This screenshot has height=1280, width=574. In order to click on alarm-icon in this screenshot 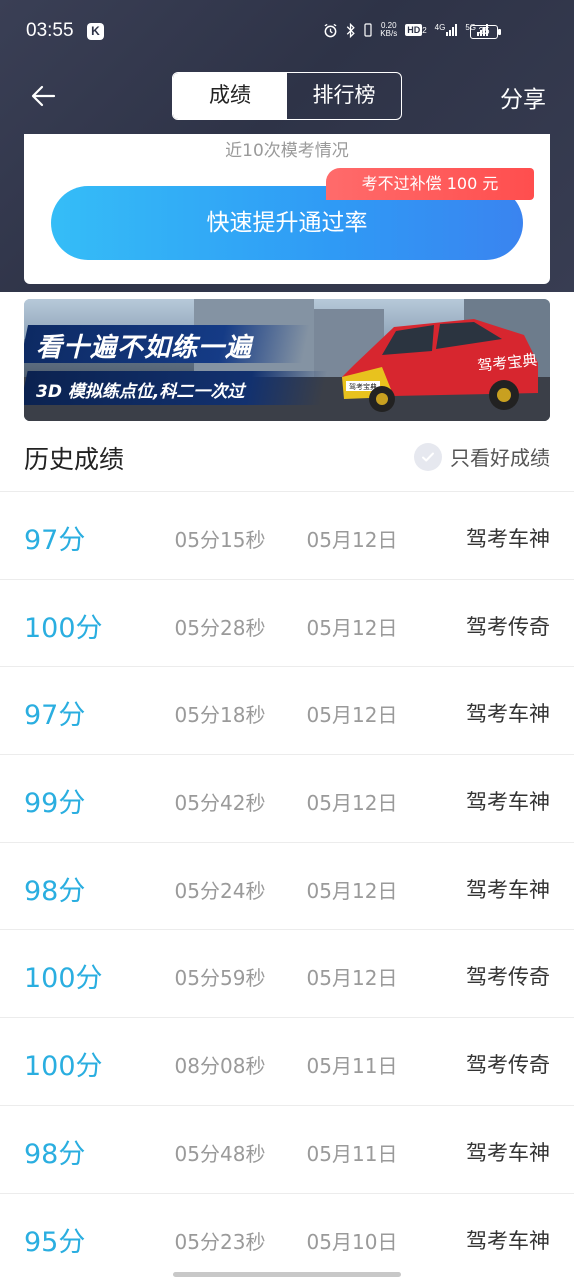, I will do `click(330, 30)`.